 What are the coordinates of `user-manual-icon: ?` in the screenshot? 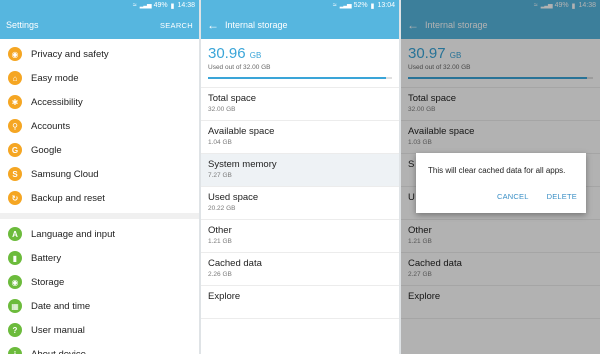 It's located at (15, 330).